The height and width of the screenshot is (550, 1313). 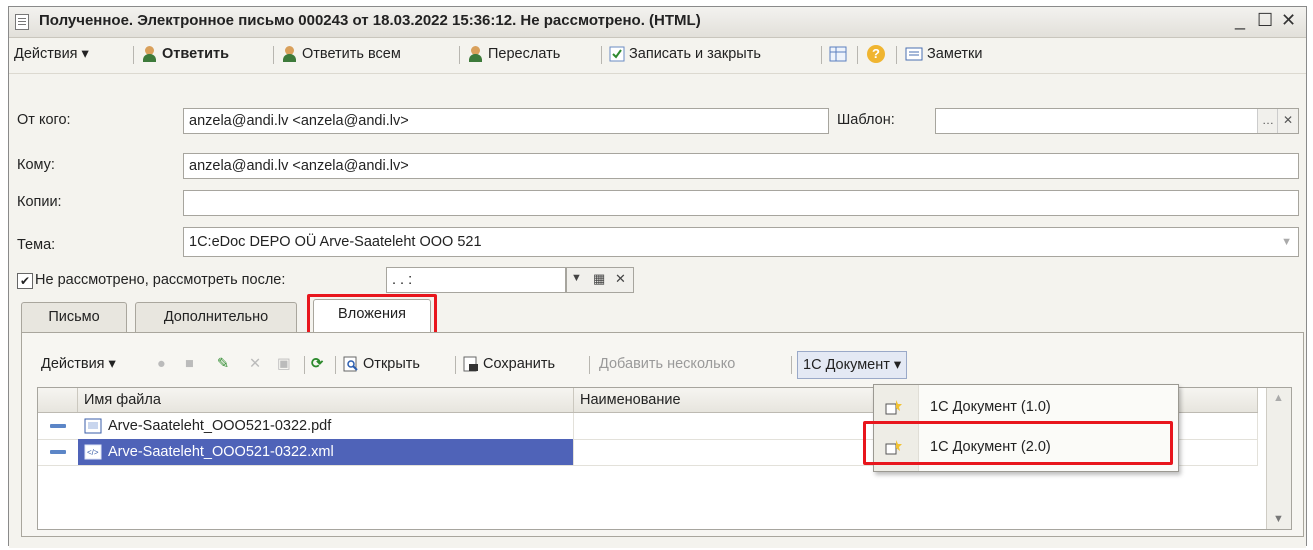 I want to click on minimize-button: _, so click(x=1240, y=20).